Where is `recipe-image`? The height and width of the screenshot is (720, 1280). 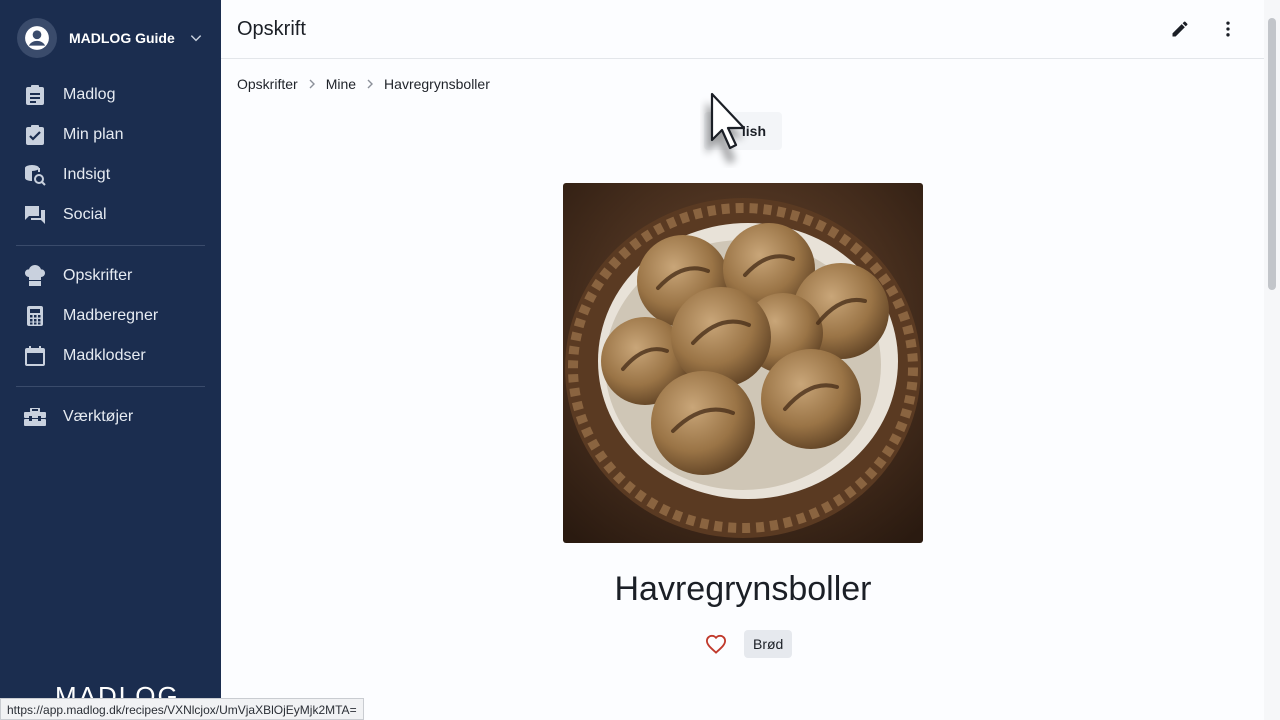 recipe-image is located at coordinates (743, 363).